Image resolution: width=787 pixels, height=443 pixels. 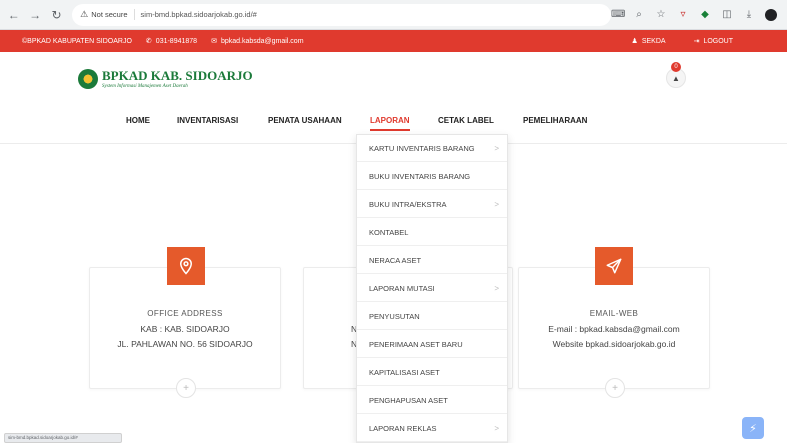 I want to click on email-info: ✉ bpkad.kabsda@gmail.com, so click(x=257, y=41).